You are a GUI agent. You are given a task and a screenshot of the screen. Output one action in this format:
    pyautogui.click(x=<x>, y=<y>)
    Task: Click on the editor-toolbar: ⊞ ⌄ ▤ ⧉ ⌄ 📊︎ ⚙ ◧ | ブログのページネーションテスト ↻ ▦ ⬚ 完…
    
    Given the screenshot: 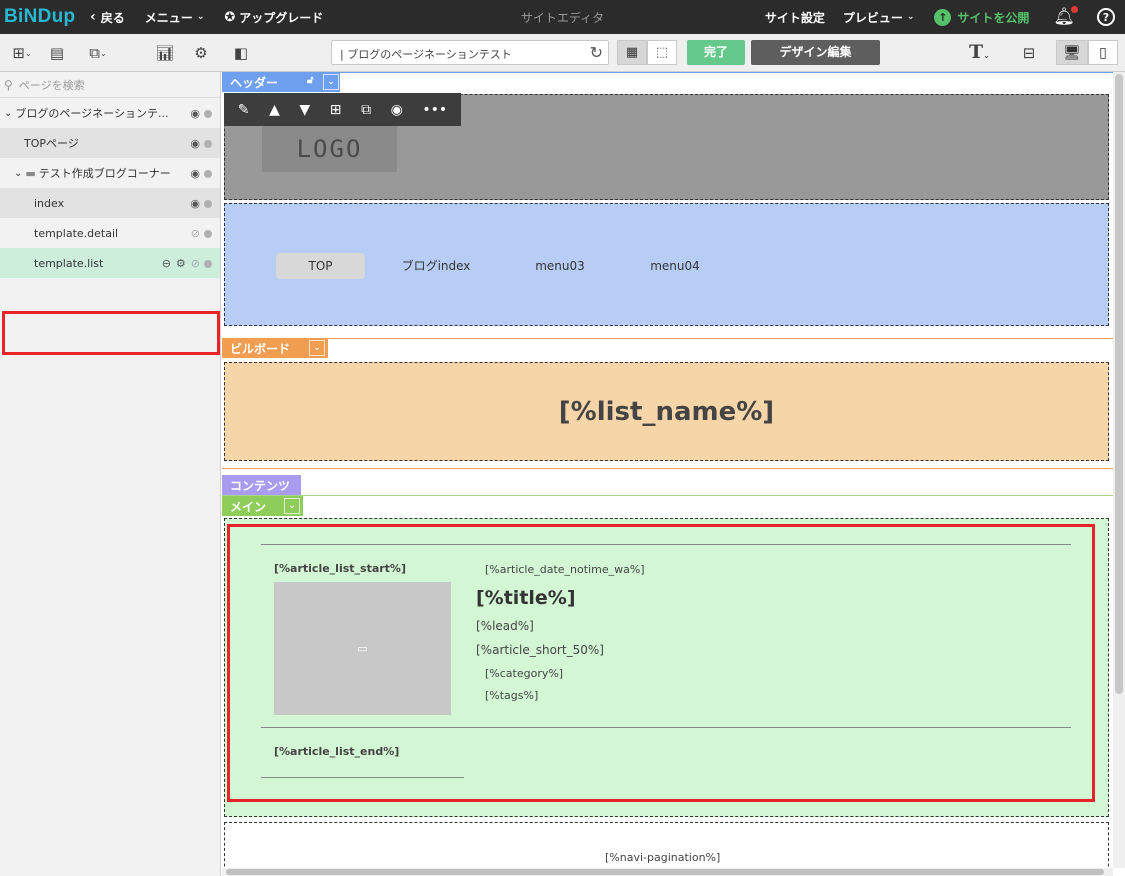 What is the action you would take?
    pyautogui.click(x=562, y=53)
    